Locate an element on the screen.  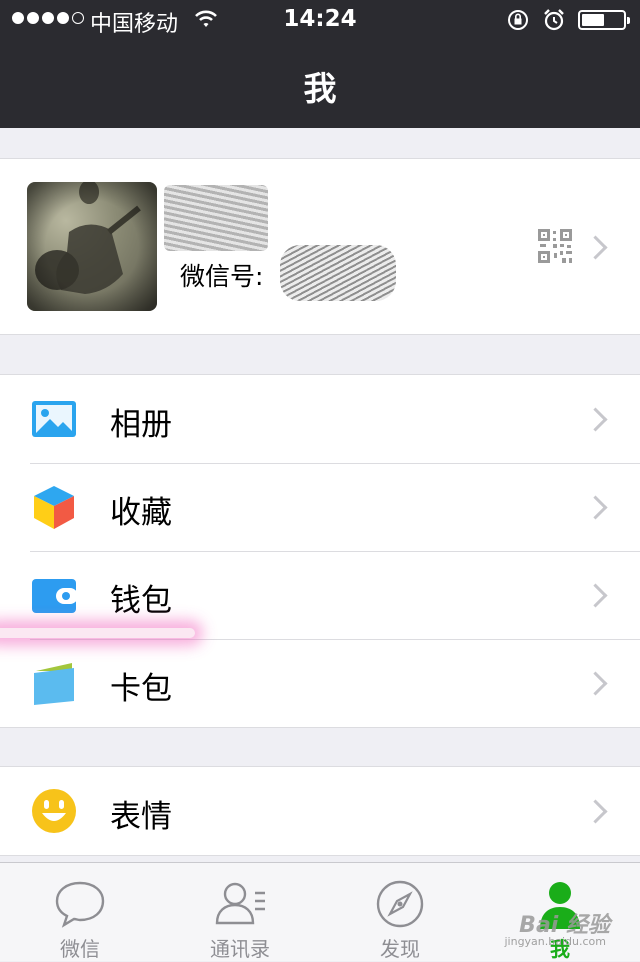
menu-item-stickers: 表情 is located at coordinates (320, 811).